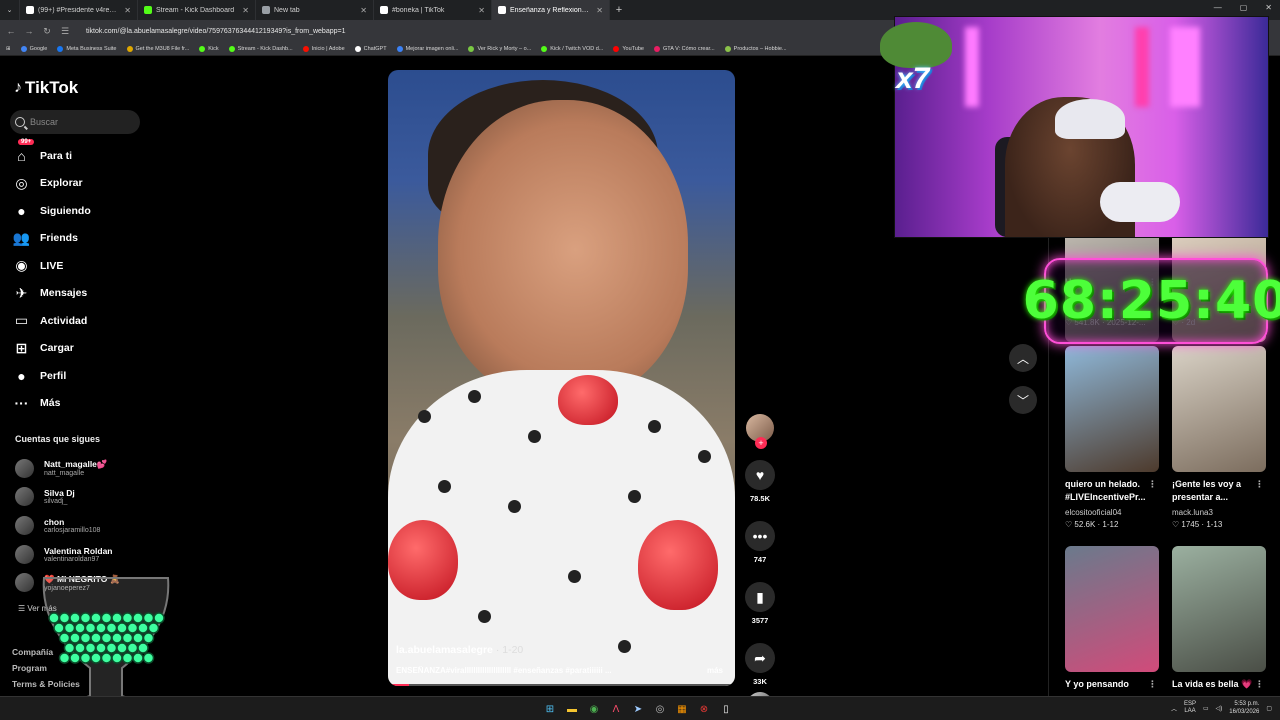 This screenshot has height=720, width=1280. What do you see at coordinates (551, 10) in the screenshot?
I see `browser-tab-active: Enseñanza y Reflexiones de Ab✕` at bounding box center [551, 10].